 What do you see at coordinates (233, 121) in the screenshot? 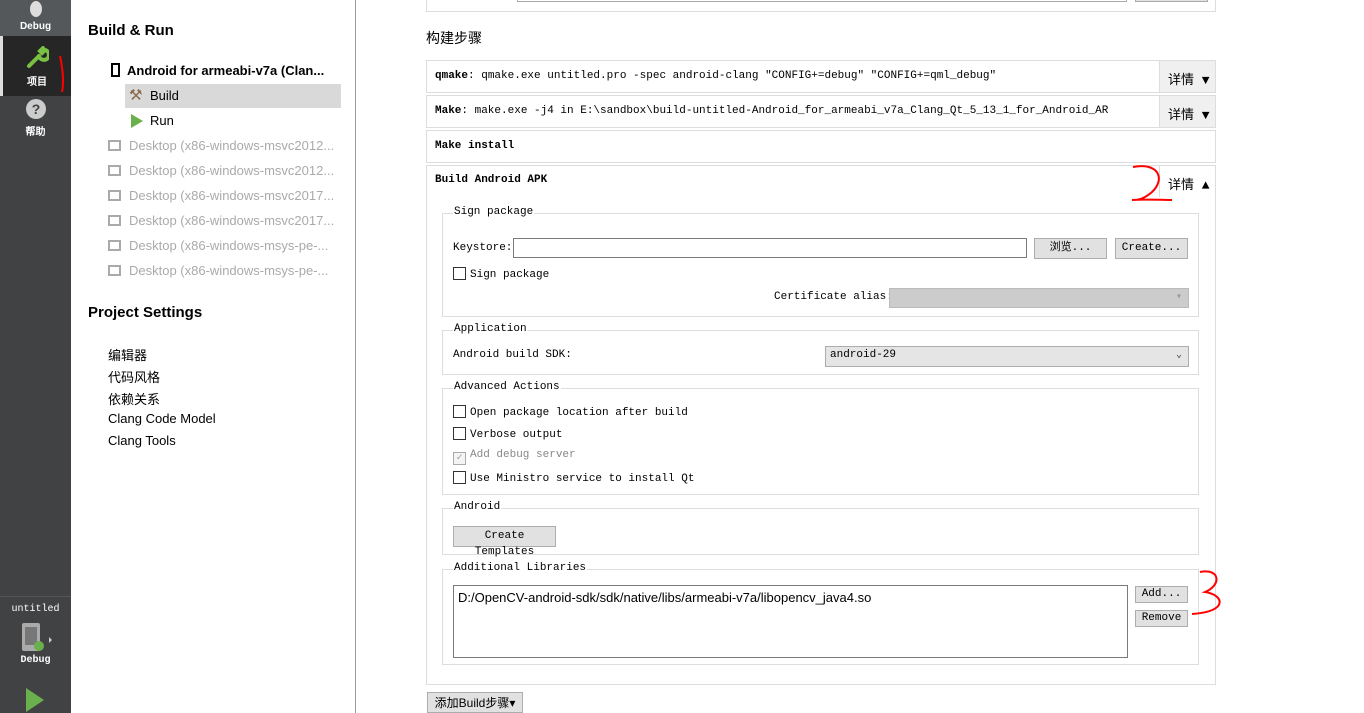
I see `kit-item-run: Run` at bounding box center [233, 121].